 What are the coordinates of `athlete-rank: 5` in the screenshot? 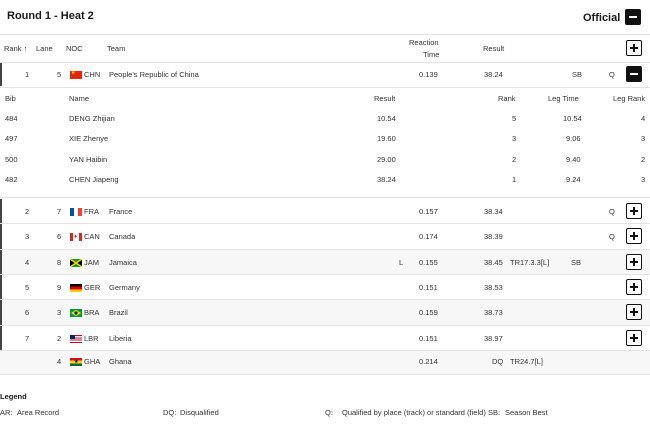 It's located at (514, 118).